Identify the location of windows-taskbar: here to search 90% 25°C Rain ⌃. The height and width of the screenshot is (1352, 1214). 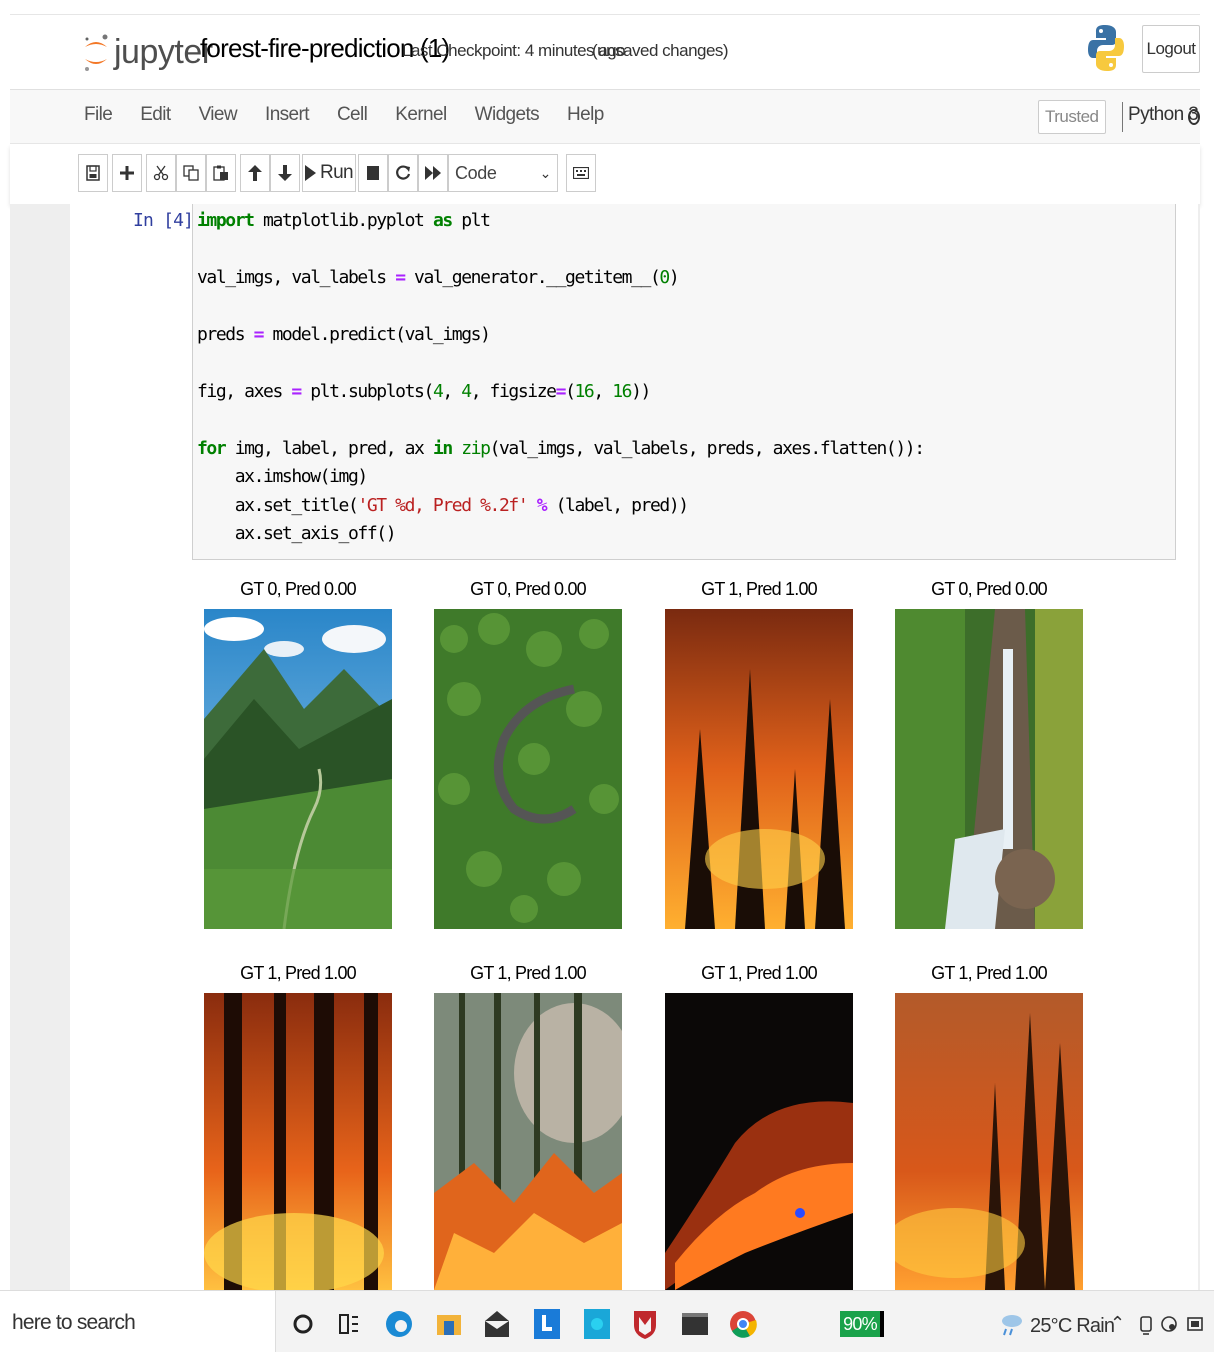
(607, 1321).